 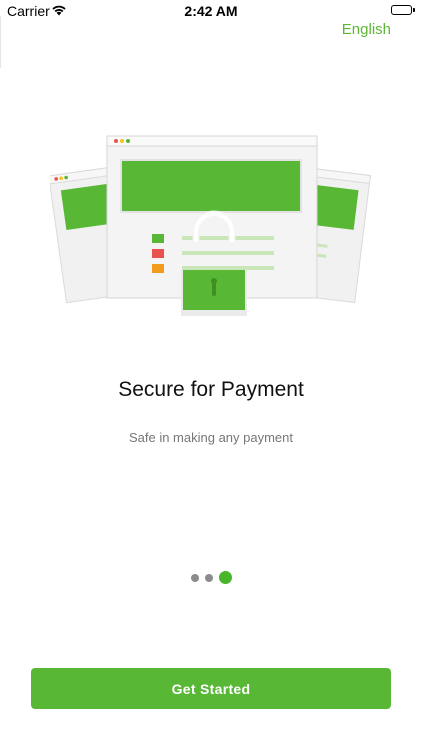 I want to click on left-edge-line, so click(x=0, y=42).